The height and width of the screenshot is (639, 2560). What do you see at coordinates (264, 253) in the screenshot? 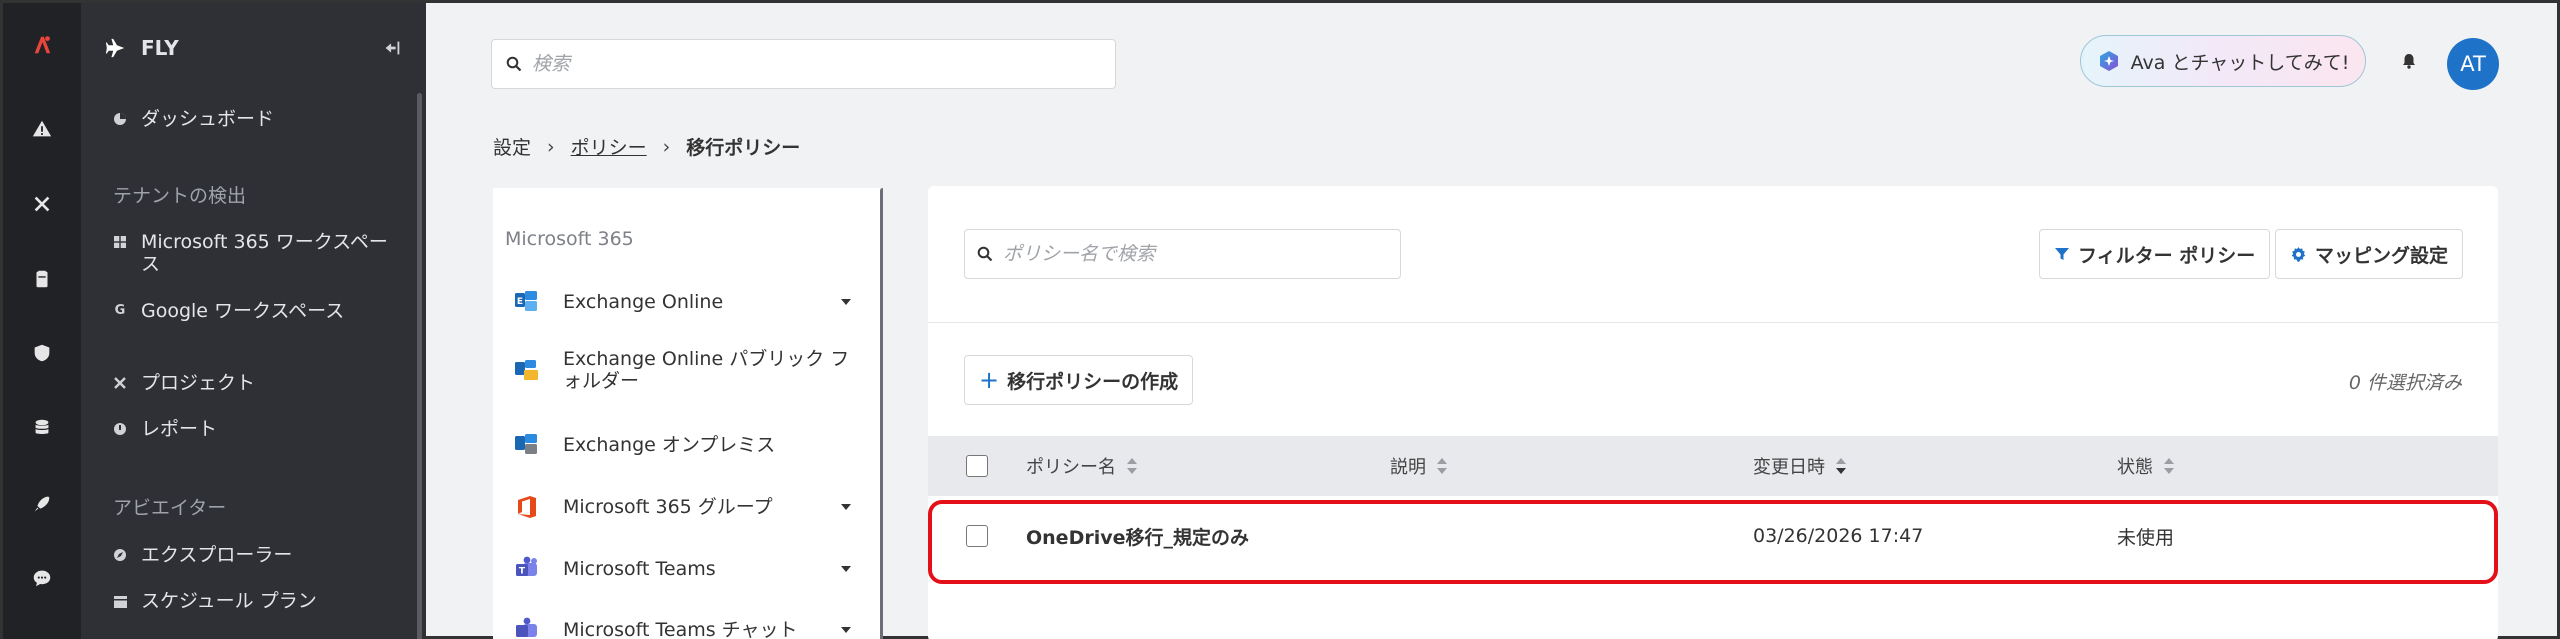
I see `sidebar-item-label: Microsoft 365 ワークスペース` at bounding box center [264, 253].